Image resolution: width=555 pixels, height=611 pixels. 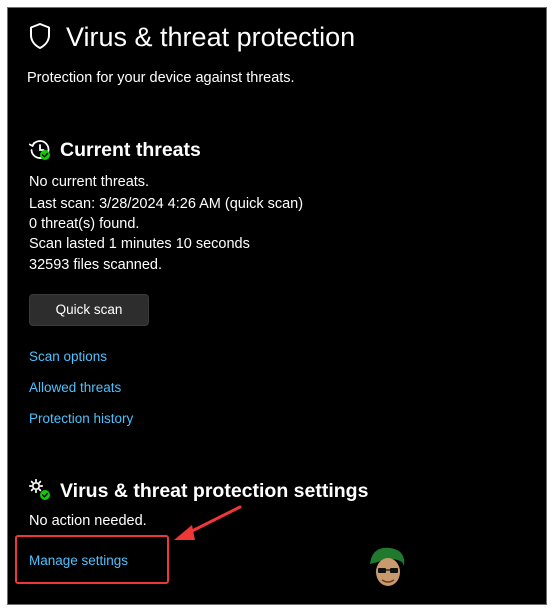 What do you see at coordinates (88, 521) in the screenshot?
I see `settings-status-text: No action needed.` at bounding box center [88, 521].